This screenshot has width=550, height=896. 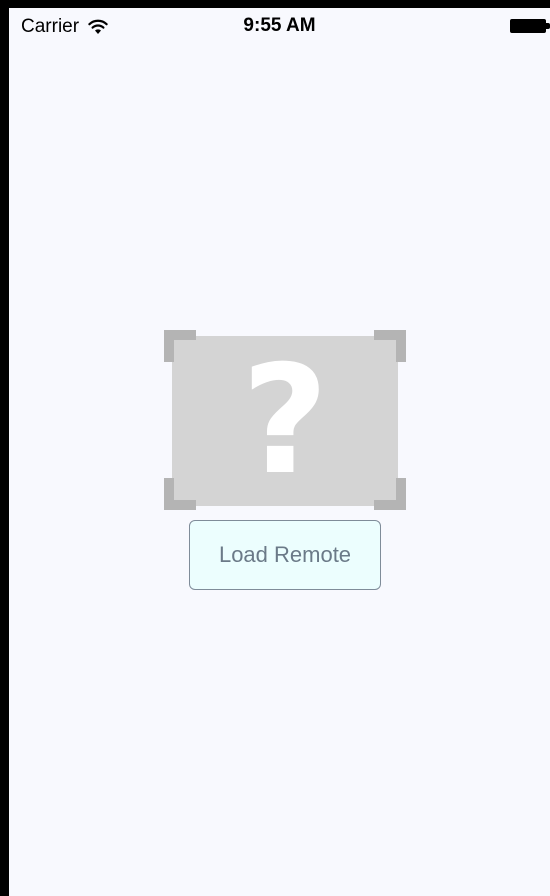 What do you see at coordinates (285, 555) in the screenshot?
I see `load-remote-button: Load Remote` at bounding box center [285, 555].